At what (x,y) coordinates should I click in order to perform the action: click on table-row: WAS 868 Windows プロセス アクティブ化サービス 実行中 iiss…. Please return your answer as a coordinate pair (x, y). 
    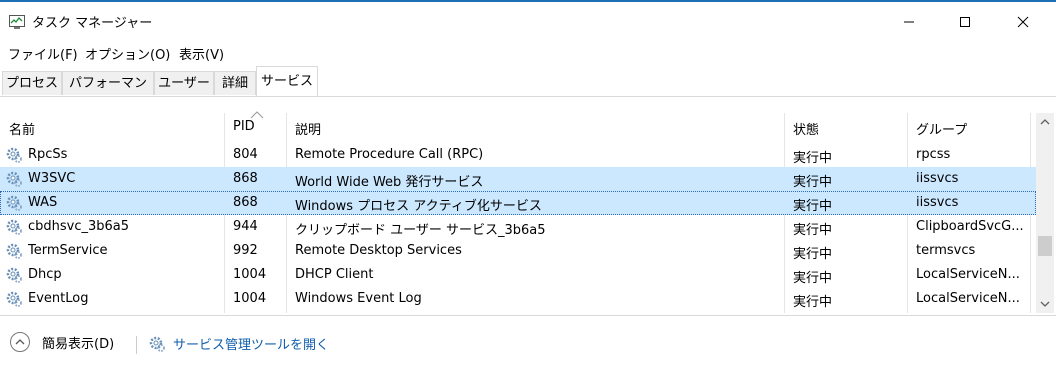
    Looking at the image, I should click on (518, 203).